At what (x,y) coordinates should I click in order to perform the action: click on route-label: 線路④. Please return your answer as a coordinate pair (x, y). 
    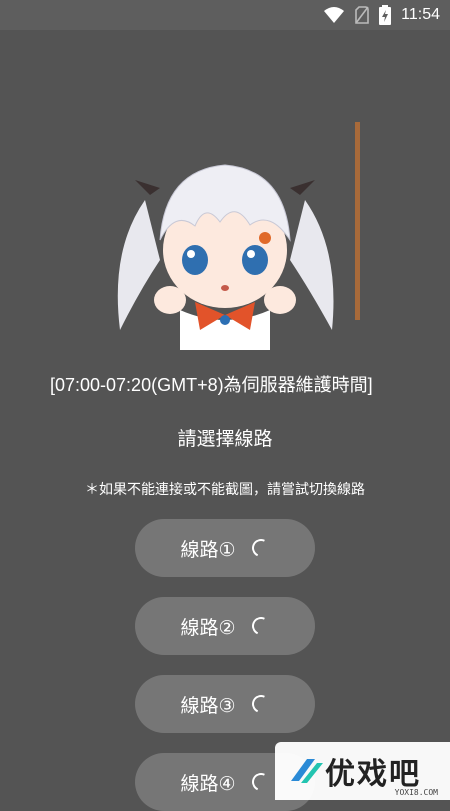
    Looking at the image, I should click on (208, 783).